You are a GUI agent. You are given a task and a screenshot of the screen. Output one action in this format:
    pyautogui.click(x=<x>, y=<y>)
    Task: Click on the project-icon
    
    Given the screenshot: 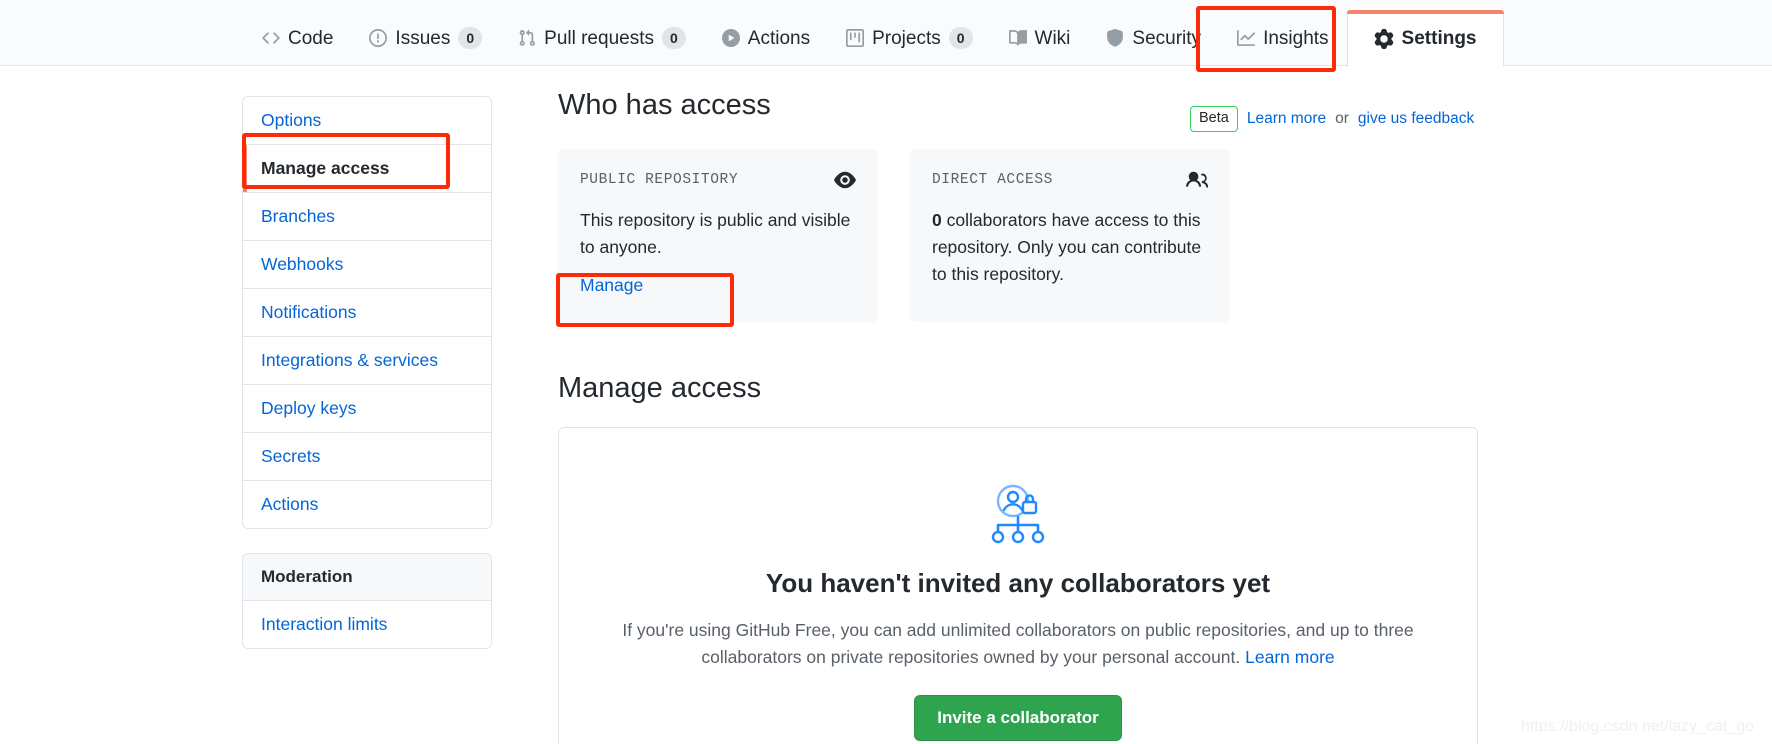 What is the action you would take?
    pyautogui.click(x=855, y=38)
    